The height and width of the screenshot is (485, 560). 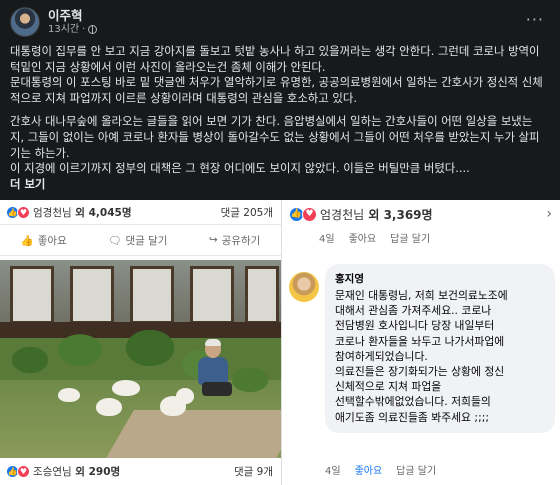 What do you see at coordinates (398, 214) in the screenshot?
I see `reaction-count-text: 외 3,369명` at bounding box center [398, 214].